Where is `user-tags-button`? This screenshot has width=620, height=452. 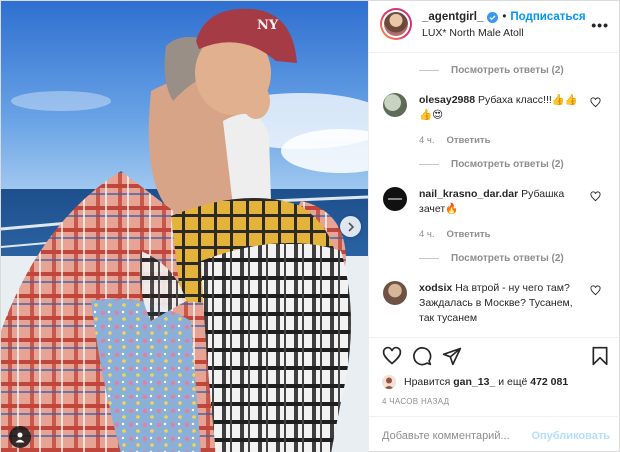 user-tags-button is located at coordinates (20, 437).